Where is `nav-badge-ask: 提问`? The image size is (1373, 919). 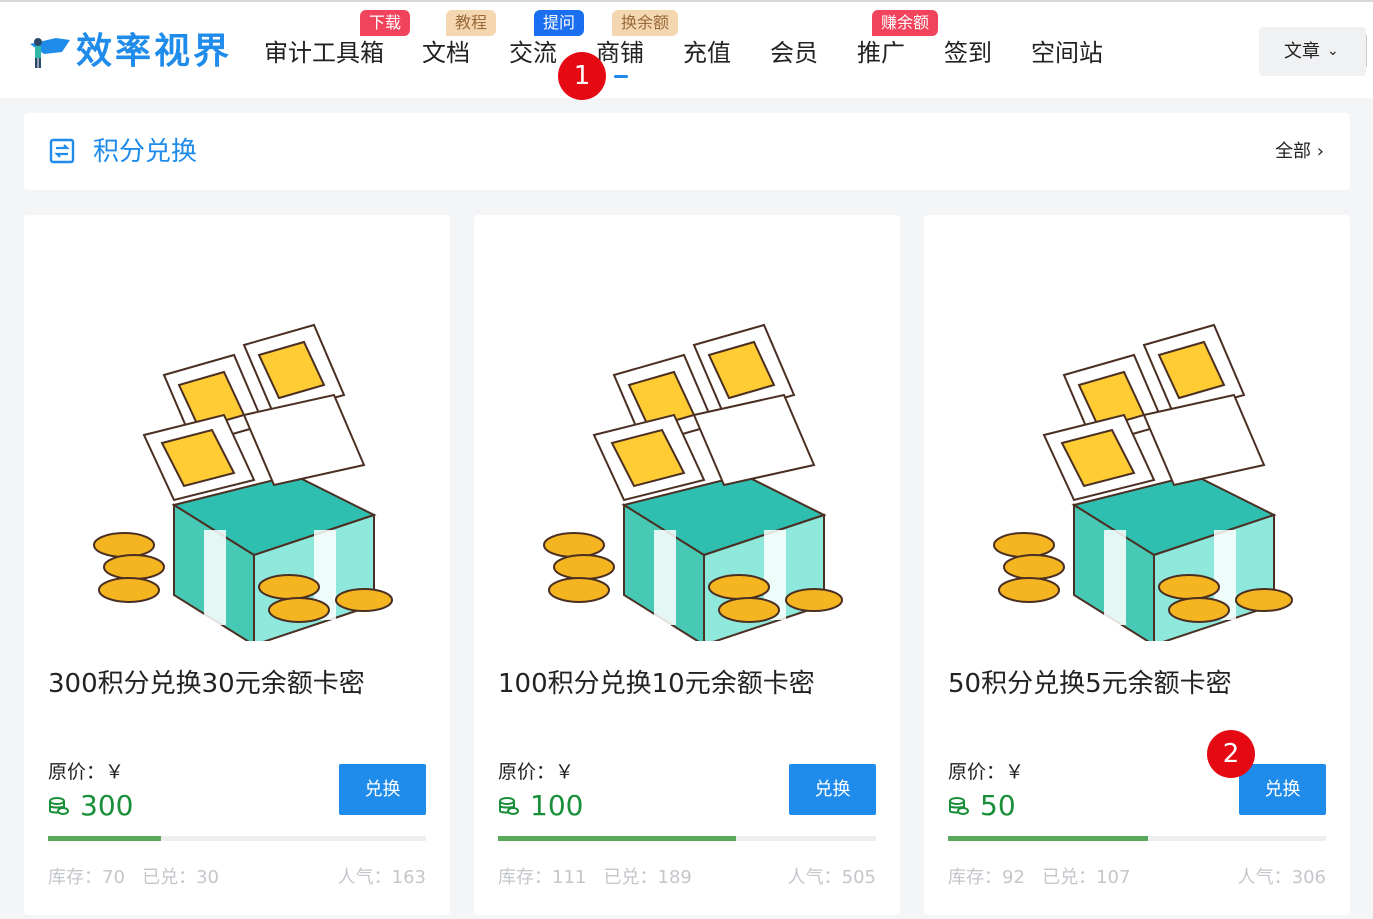
nav-badge-ask: 提问 is located at coordinates (559, 23).